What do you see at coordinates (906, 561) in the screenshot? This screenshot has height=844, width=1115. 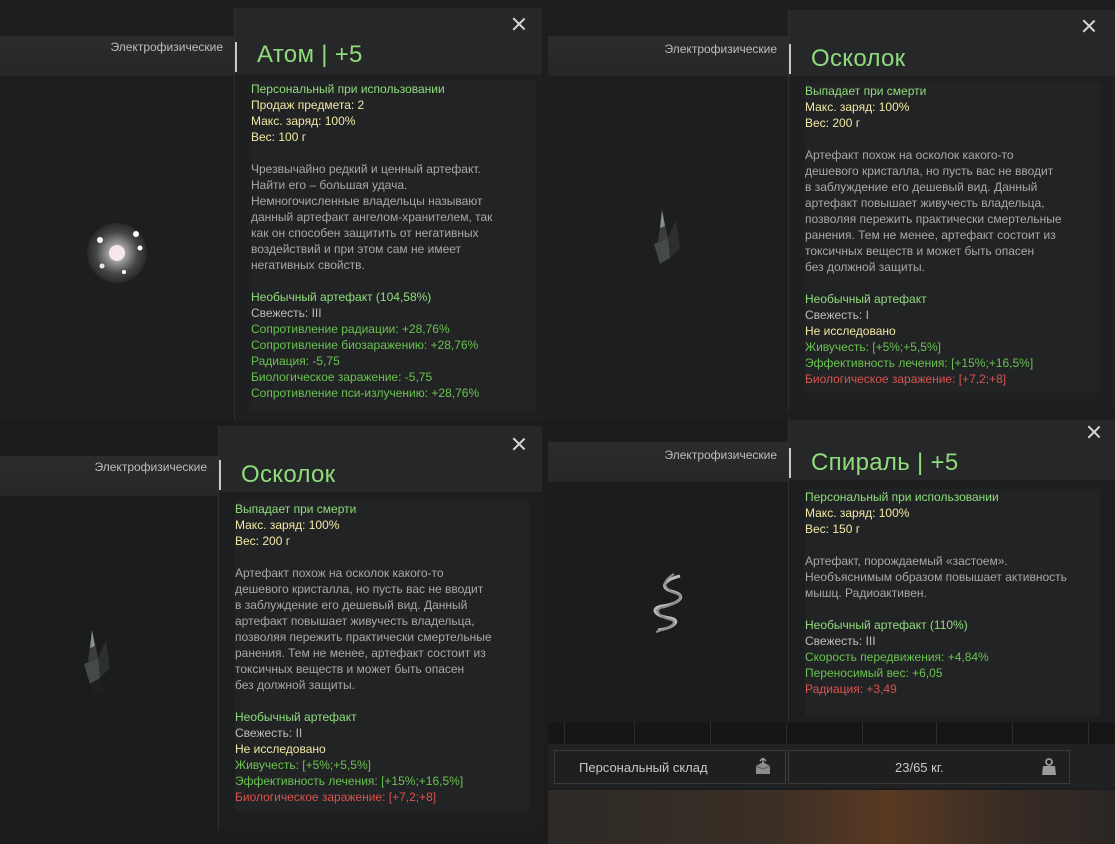 I see `description-line: Артефакт, порождаемый «застоем».` at bounding box center [906, 561].